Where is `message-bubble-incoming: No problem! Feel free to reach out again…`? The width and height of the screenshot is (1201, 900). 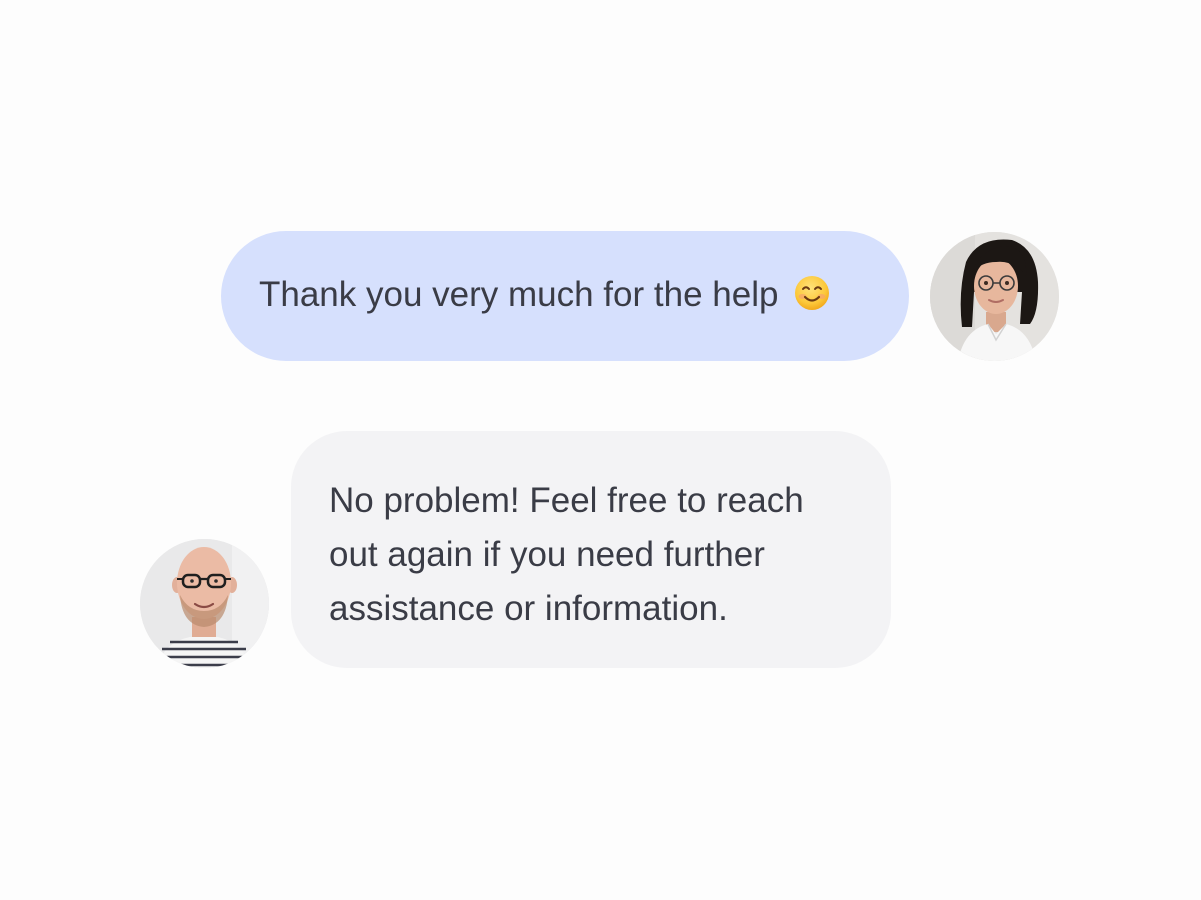
message-bubble-incoming: No problem! Feel free to reach out again… is located at coordinates (591, 549).